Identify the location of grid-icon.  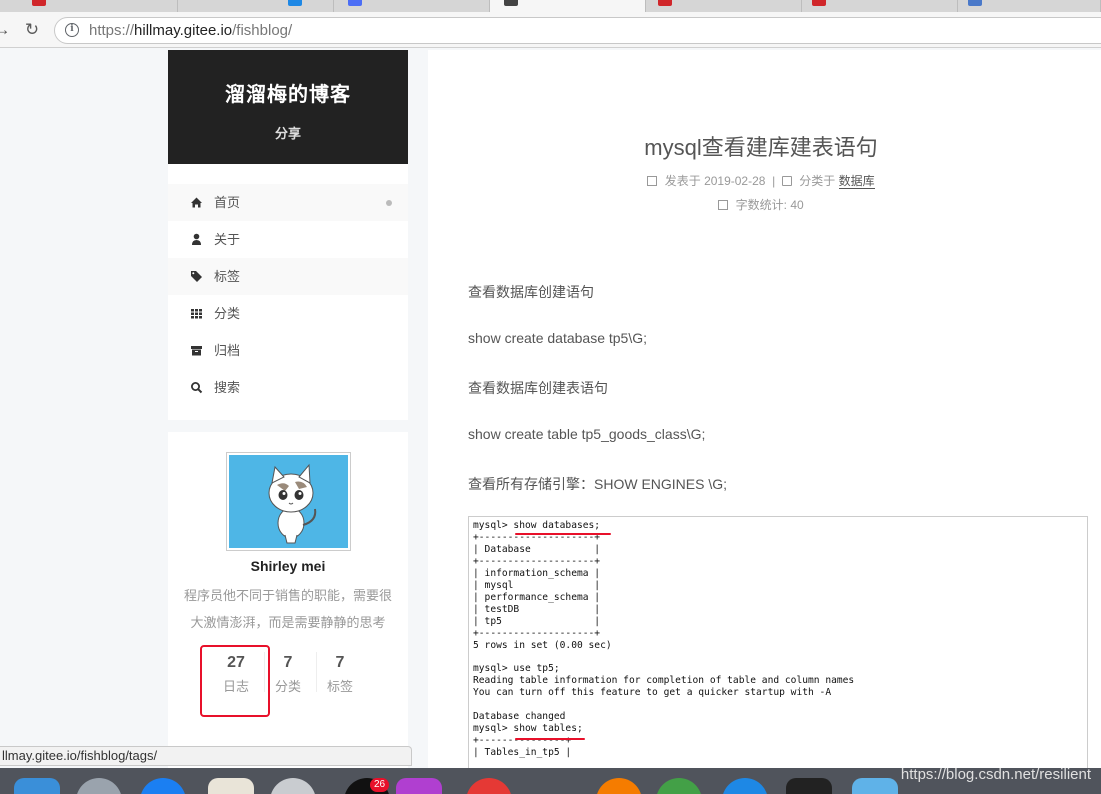
(197, 313).